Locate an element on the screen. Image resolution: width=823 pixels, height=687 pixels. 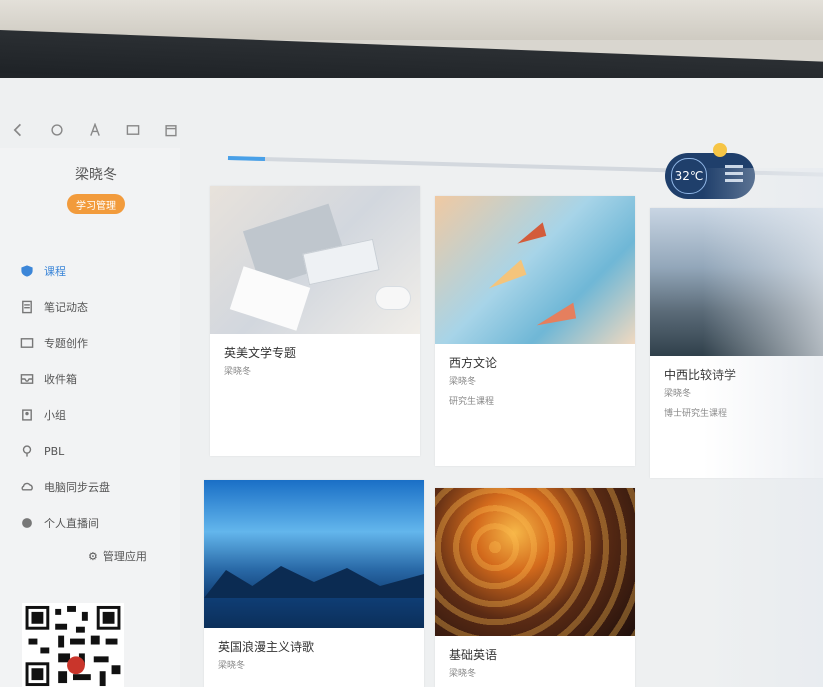
sidebar-item-label: 个人直播间 is located at coordinates (71, 523).